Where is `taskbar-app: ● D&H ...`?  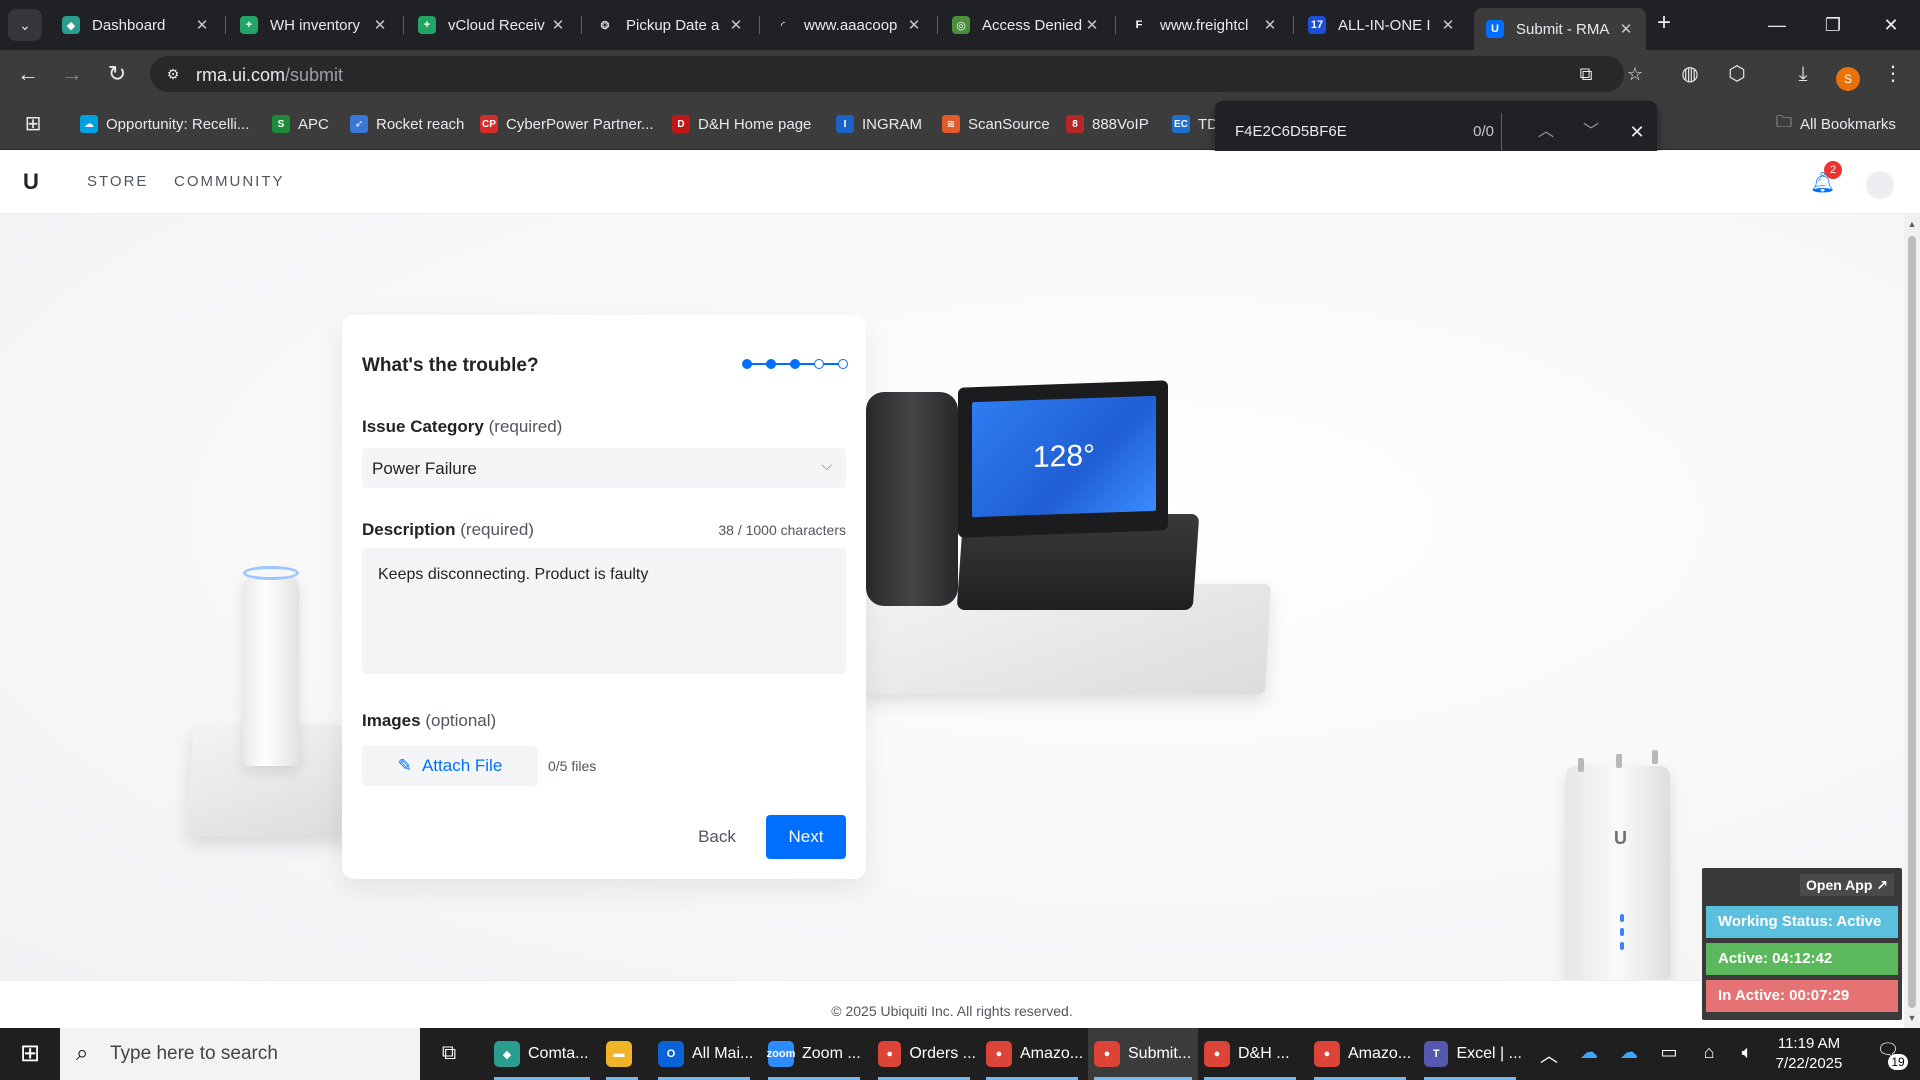
taskbar-app: ● D&H ... is located at coordinates (1250, 1054).